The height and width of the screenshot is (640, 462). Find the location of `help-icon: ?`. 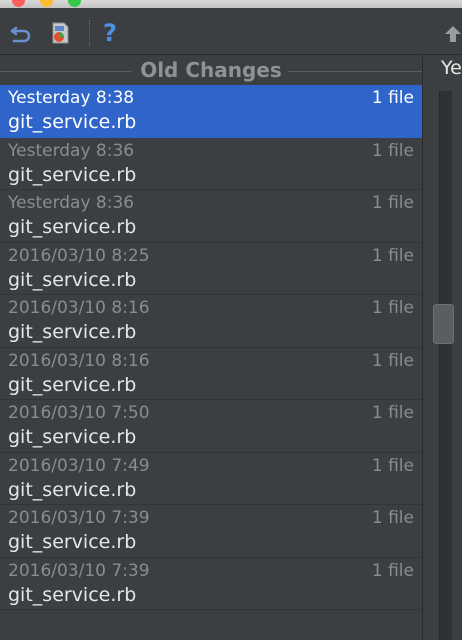

help-icon: ? is located at coordinates (110, 33).